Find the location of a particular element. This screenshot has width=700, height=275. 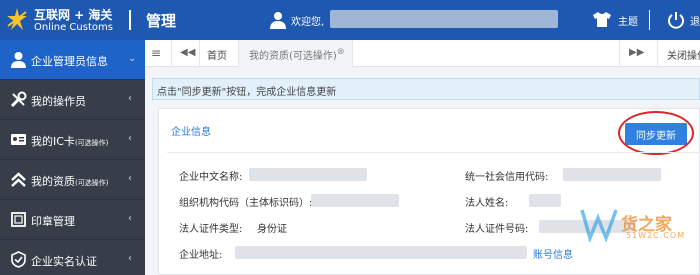

theme-shirt-icon is located at coordinates (602, 19).